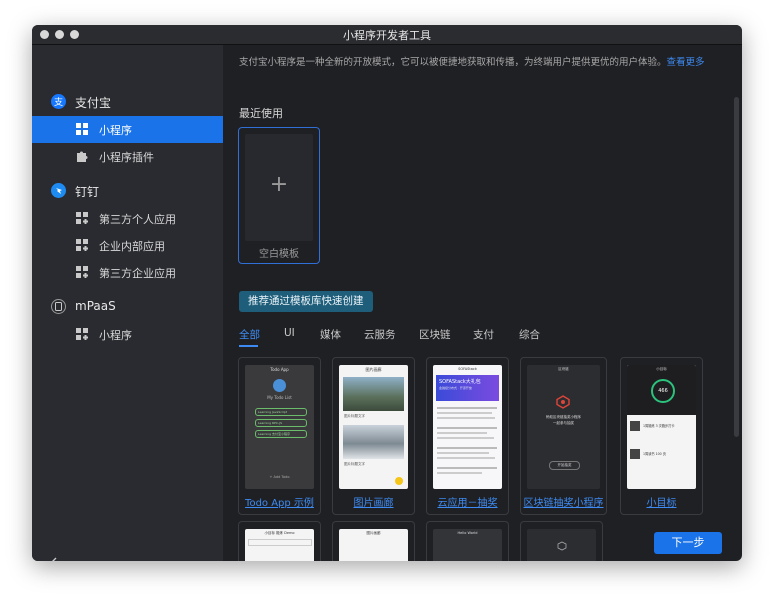  What do you see at coordinates (467, 545) in the screenshot?
I see `template-preview: Hello World` at bounding box center [467, 545].